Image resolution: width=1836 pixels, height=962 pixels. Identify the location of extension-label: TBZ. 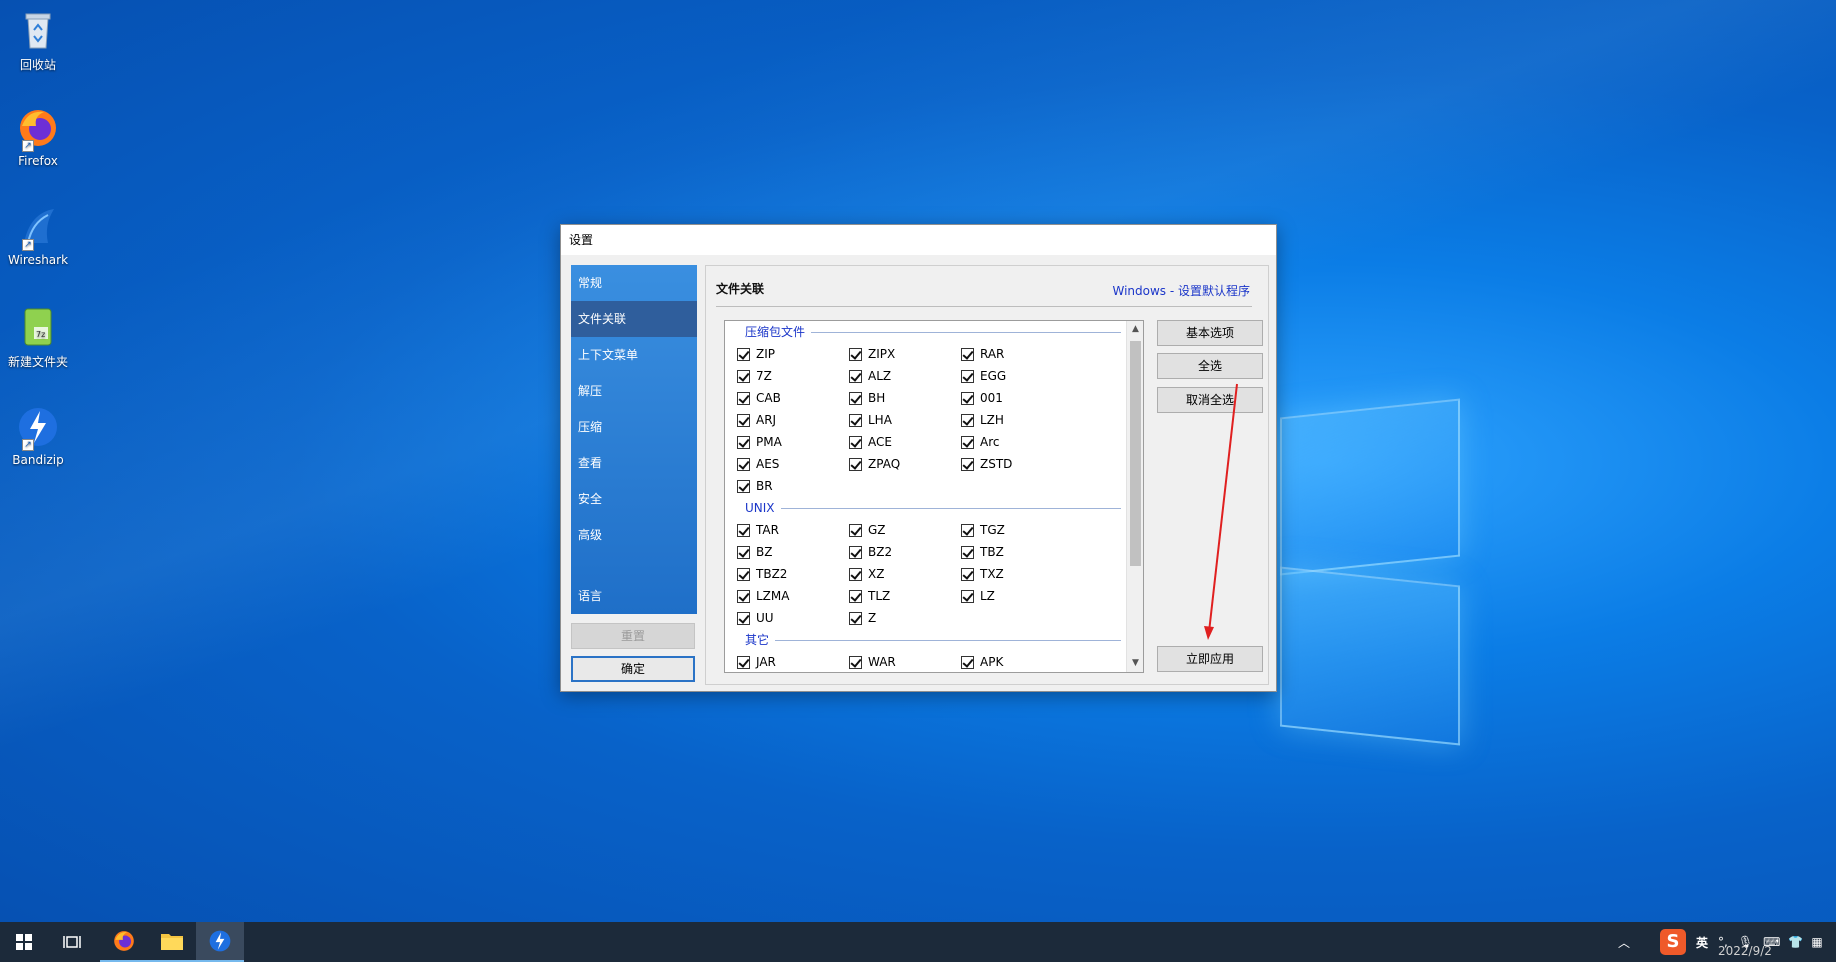
(992, 552).